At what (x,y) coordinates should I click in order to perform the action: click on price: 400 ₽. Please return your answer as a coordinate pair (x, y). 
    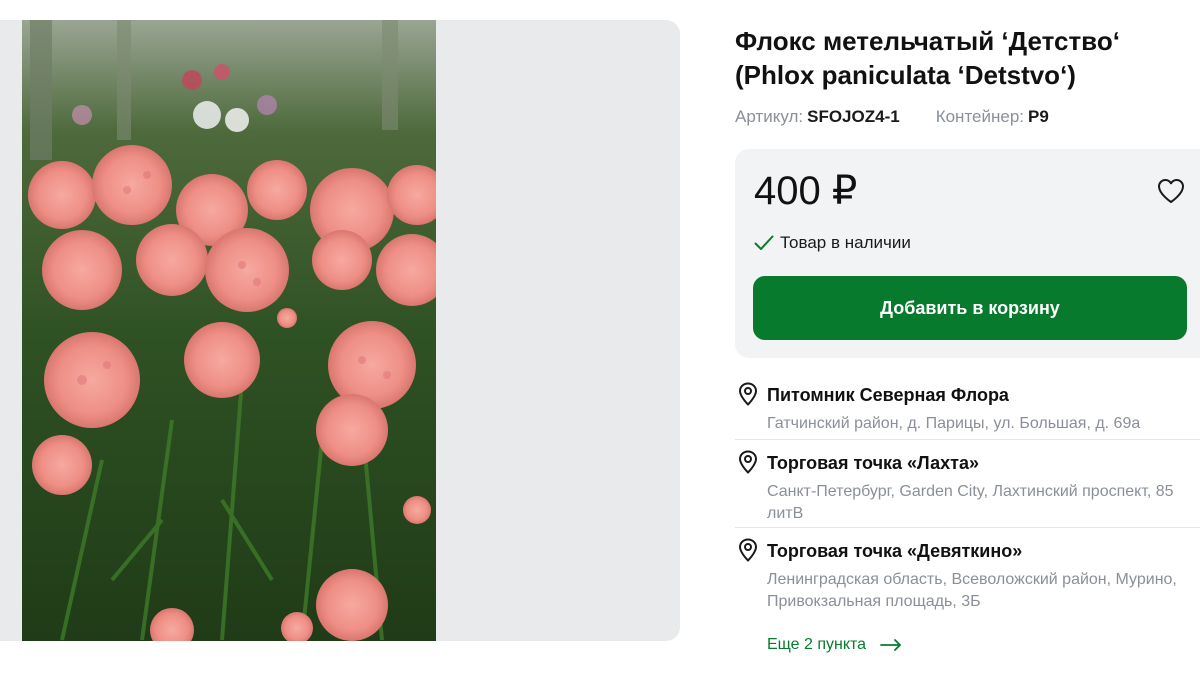
    Looking at the image, I should click on (806, 191).